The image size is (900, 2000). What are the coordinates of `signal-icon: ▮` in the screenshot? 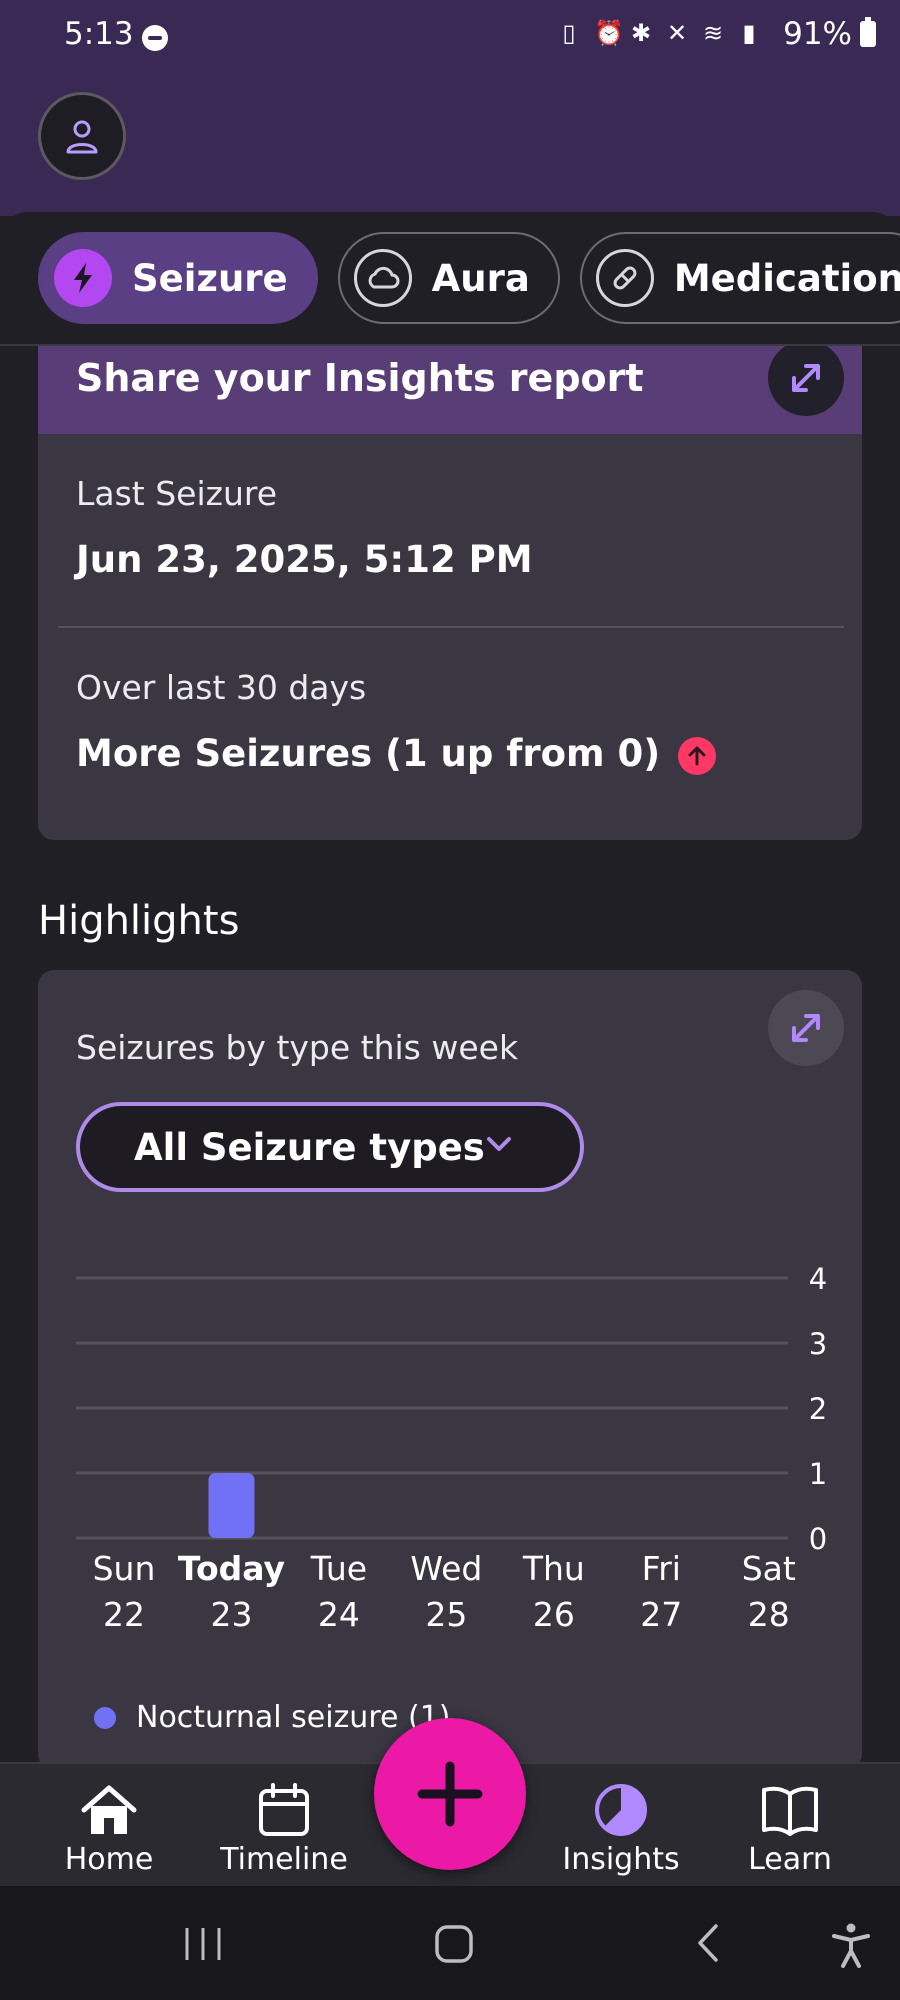 It's located at (749, 33).